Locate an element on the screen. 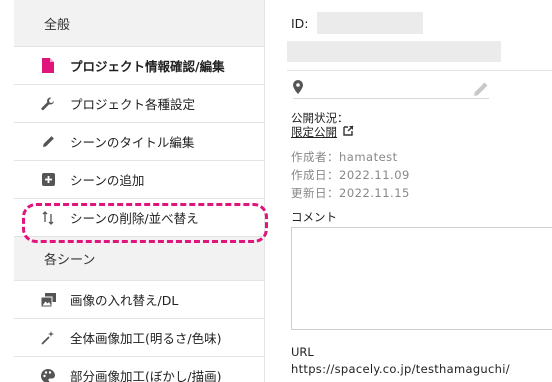 Image resolution: width=552 pixels, height=382 pixels. updated-date-text: 更新日：2022.11.15 is located at coordinates (350, 193).